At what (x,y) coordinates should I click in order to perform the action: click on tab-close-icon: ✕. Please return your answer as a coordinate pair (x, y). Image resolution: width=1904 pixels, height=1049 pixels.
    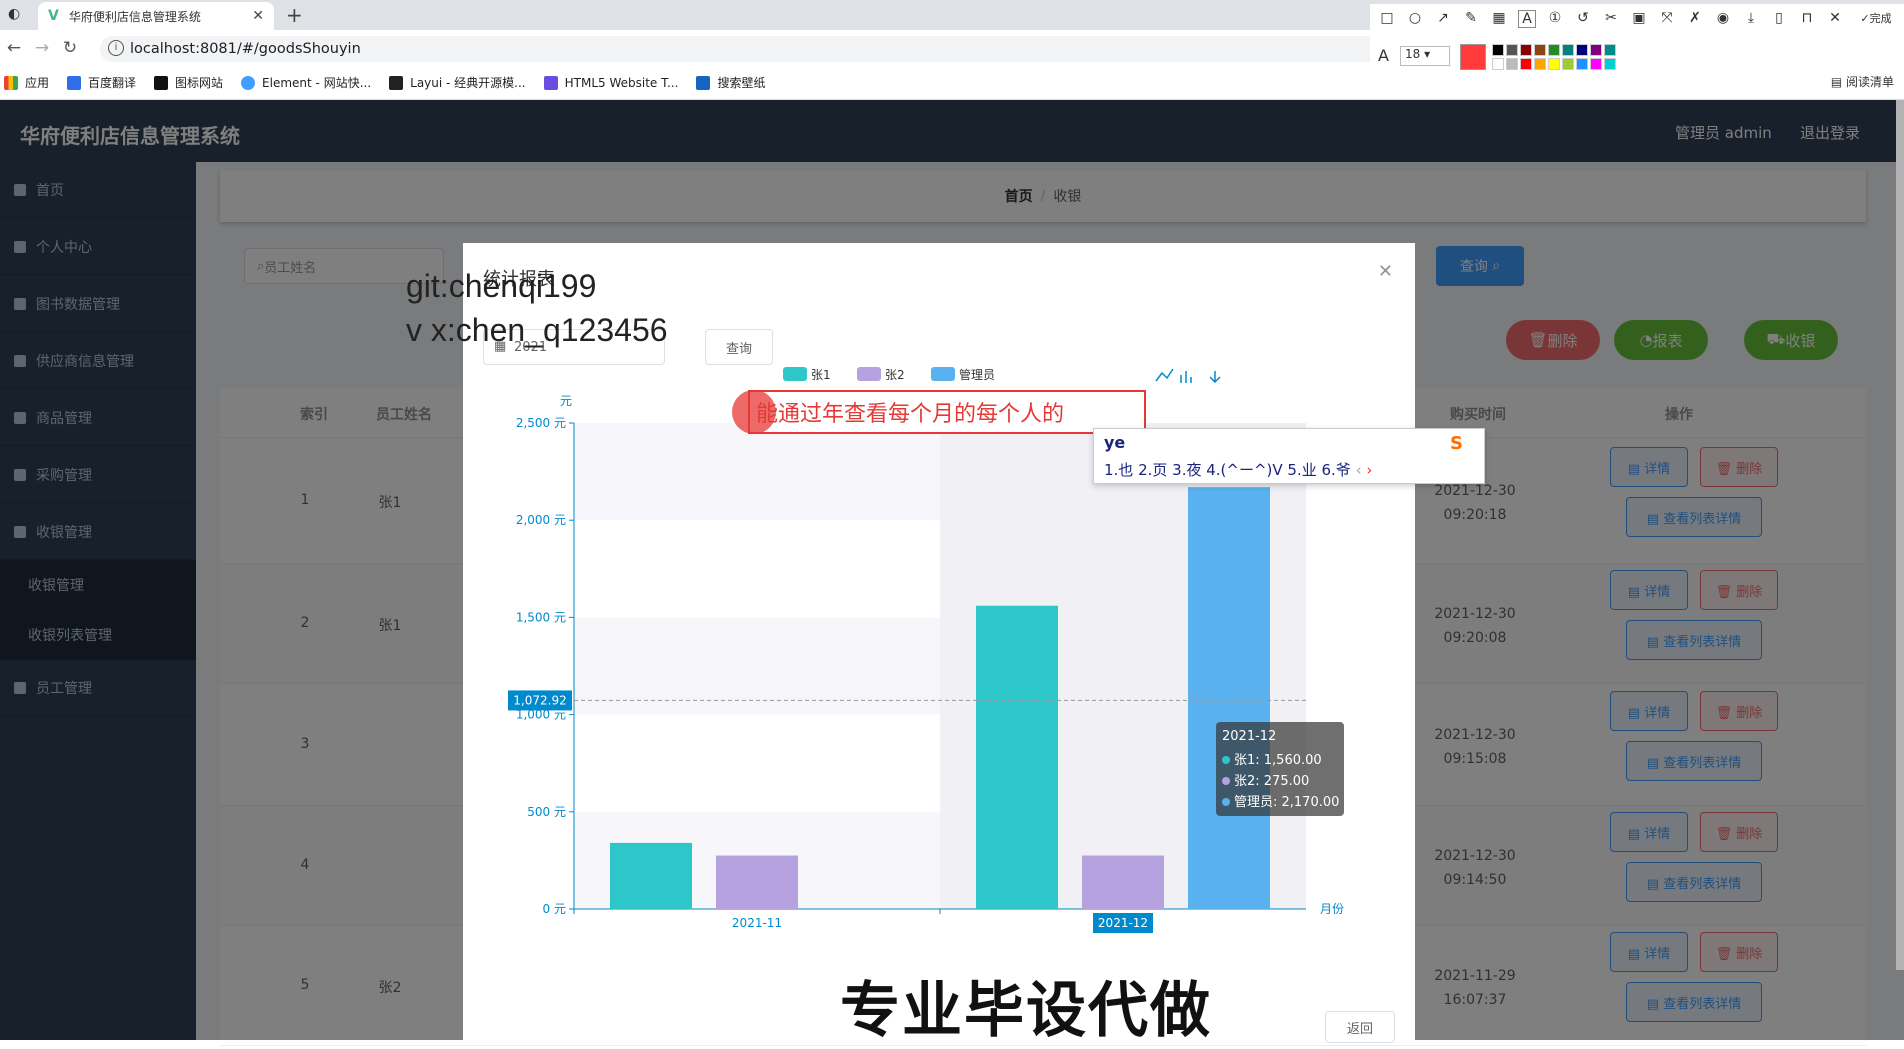
    Looking at the image, I should click on (258, 16).